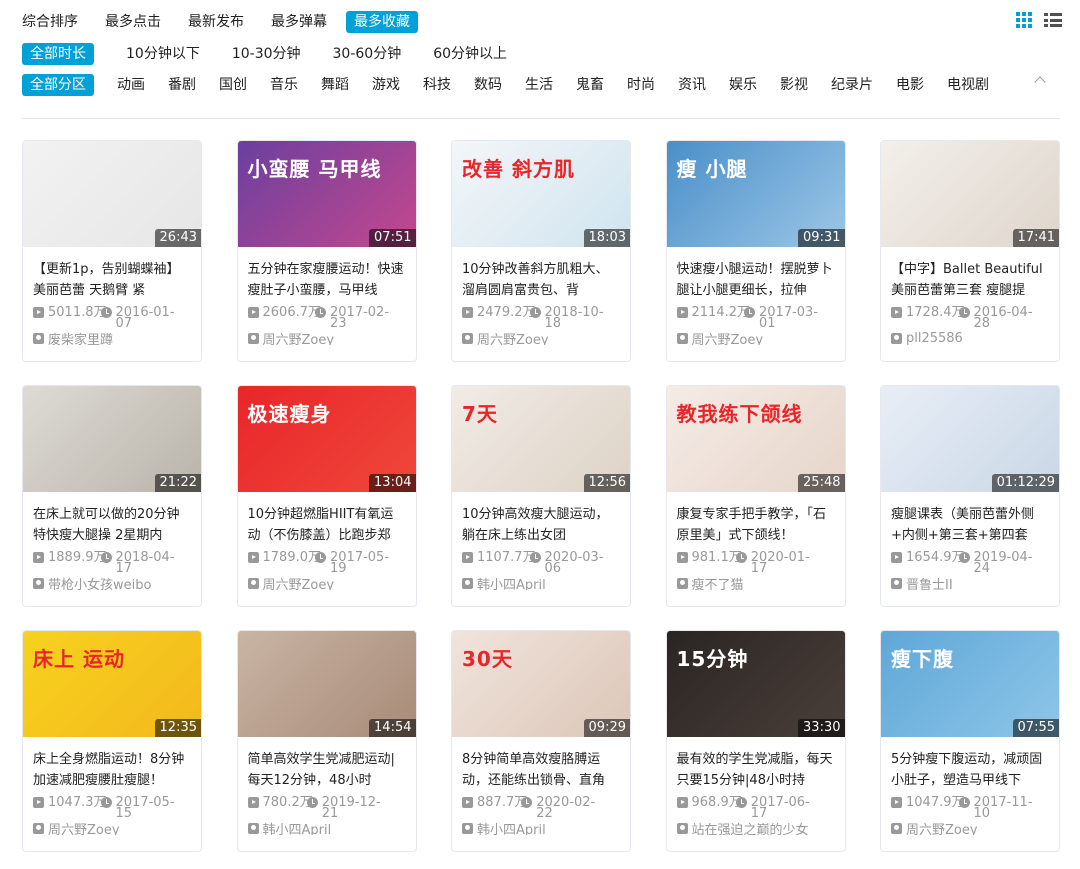  Describe the element at coordinates (541, 439) in the screenshot. I see `video-thumbnail: 7天 12:56` at that location.